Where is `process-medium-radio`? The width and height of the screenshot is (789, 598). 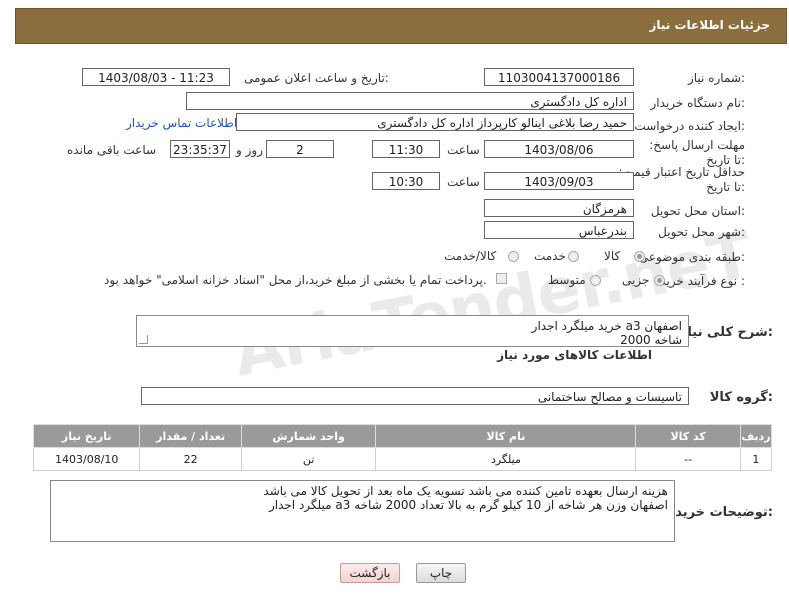 process-medium-radio is located at coordinates (595, 280).